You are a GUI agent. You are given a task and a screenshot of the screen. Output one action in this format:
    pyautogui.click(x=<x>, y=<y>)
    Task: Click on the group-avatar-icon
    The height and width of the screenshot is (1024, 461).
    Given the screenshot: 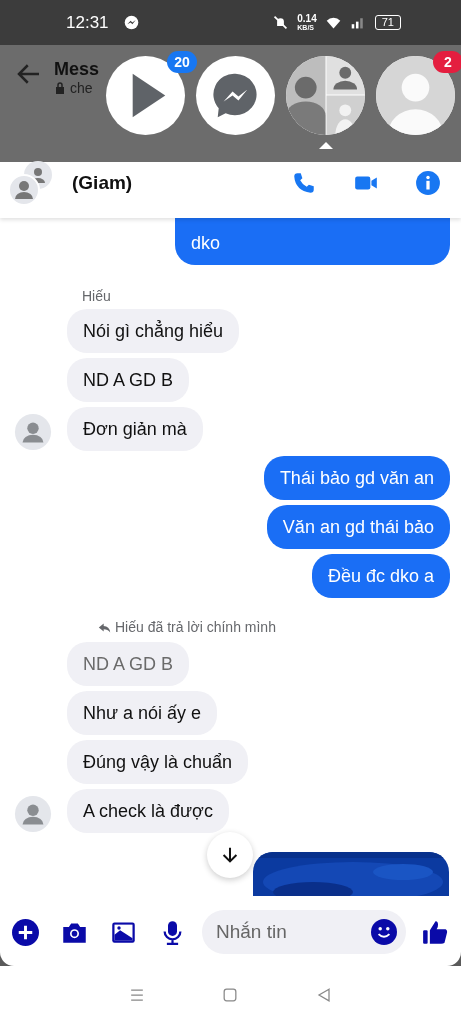 What is the action you would take?
    pyautogui.click(x=325, y=95)
    